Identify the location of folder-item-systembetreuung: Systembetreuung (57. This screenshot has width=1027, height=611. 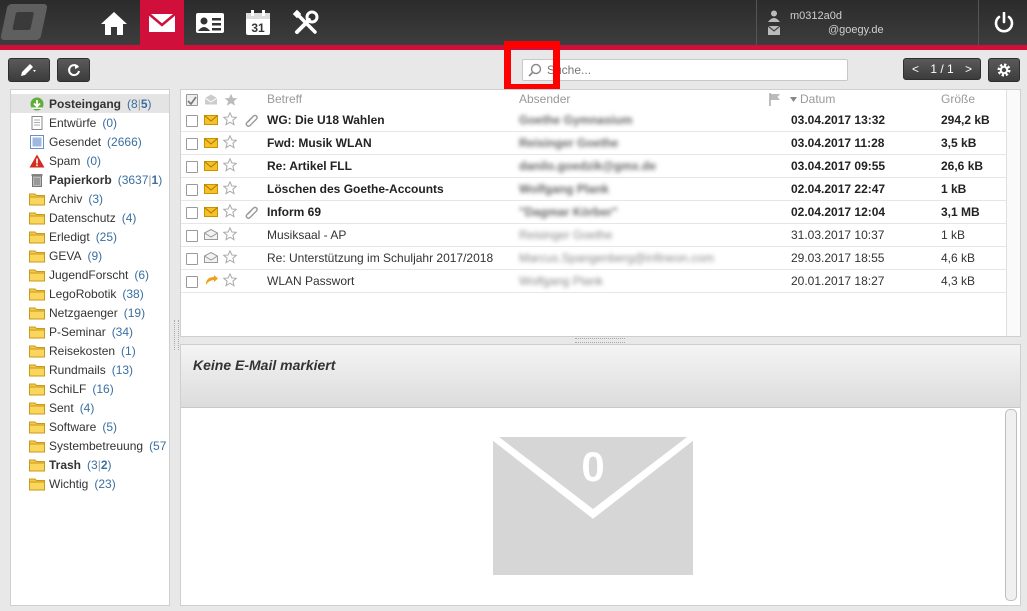
(90, 445).